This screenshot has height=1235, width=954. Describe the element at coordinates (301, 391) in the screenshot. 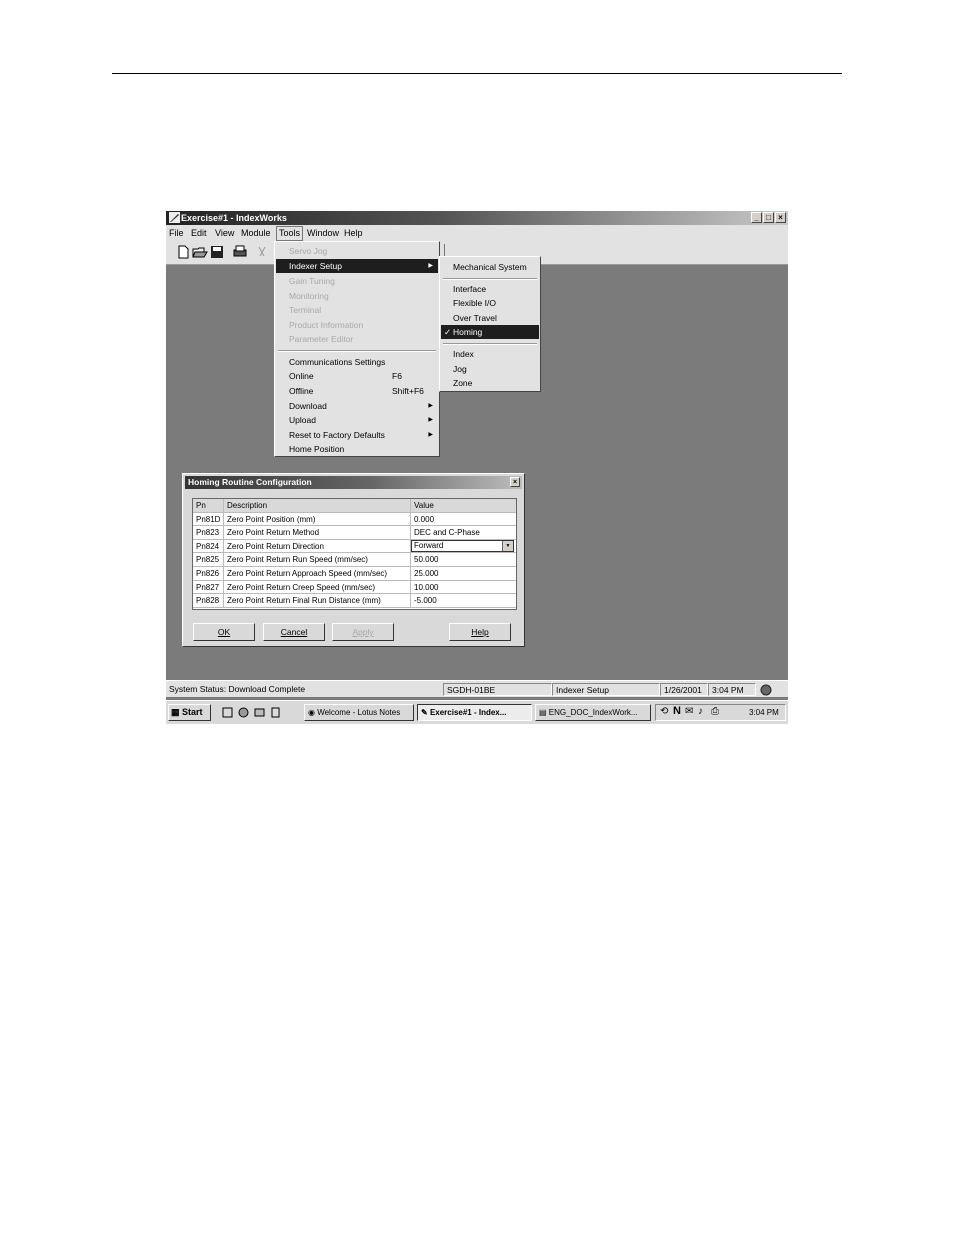

I see `menu-item-label: Offline` at that location.